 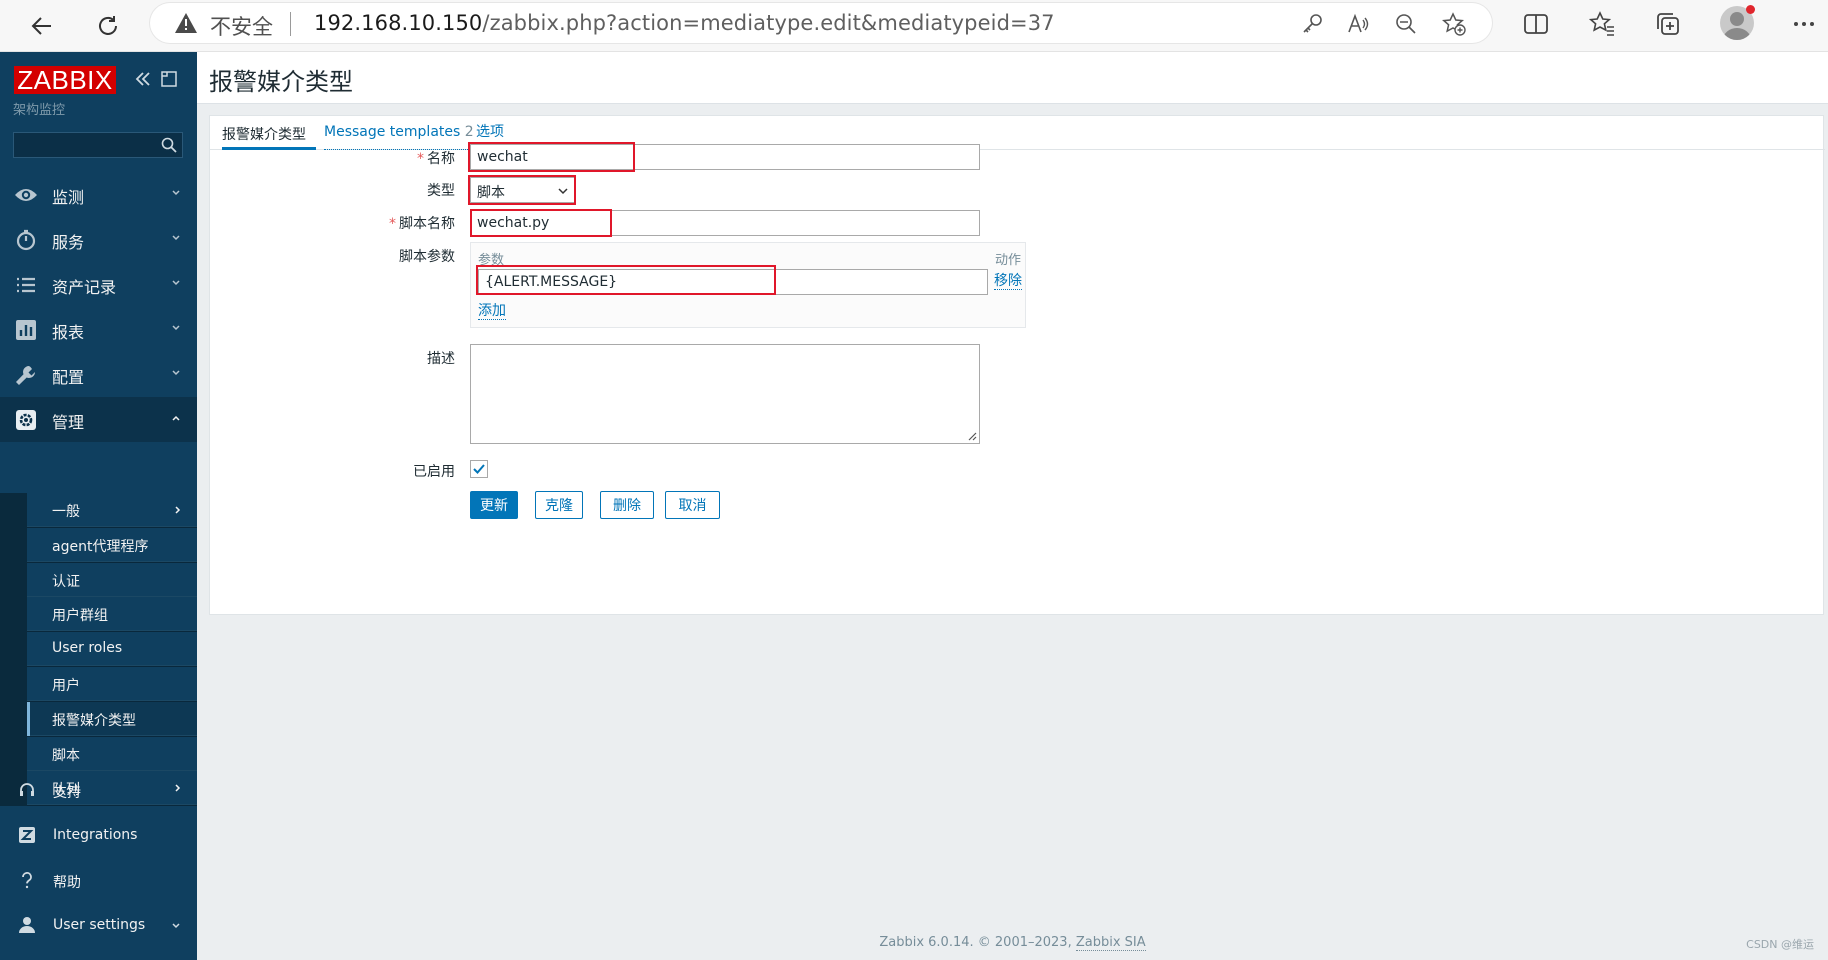 I want to click on submenu-item-media-types: 报警媒介类型, so click(x=112, y=719).